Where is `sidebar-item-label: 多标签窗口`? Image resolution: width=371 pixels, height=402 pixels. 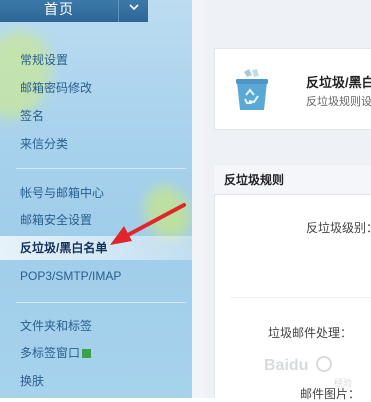 sidebar-item-label: 多标签窗口 is located at coordinates (50, 353).